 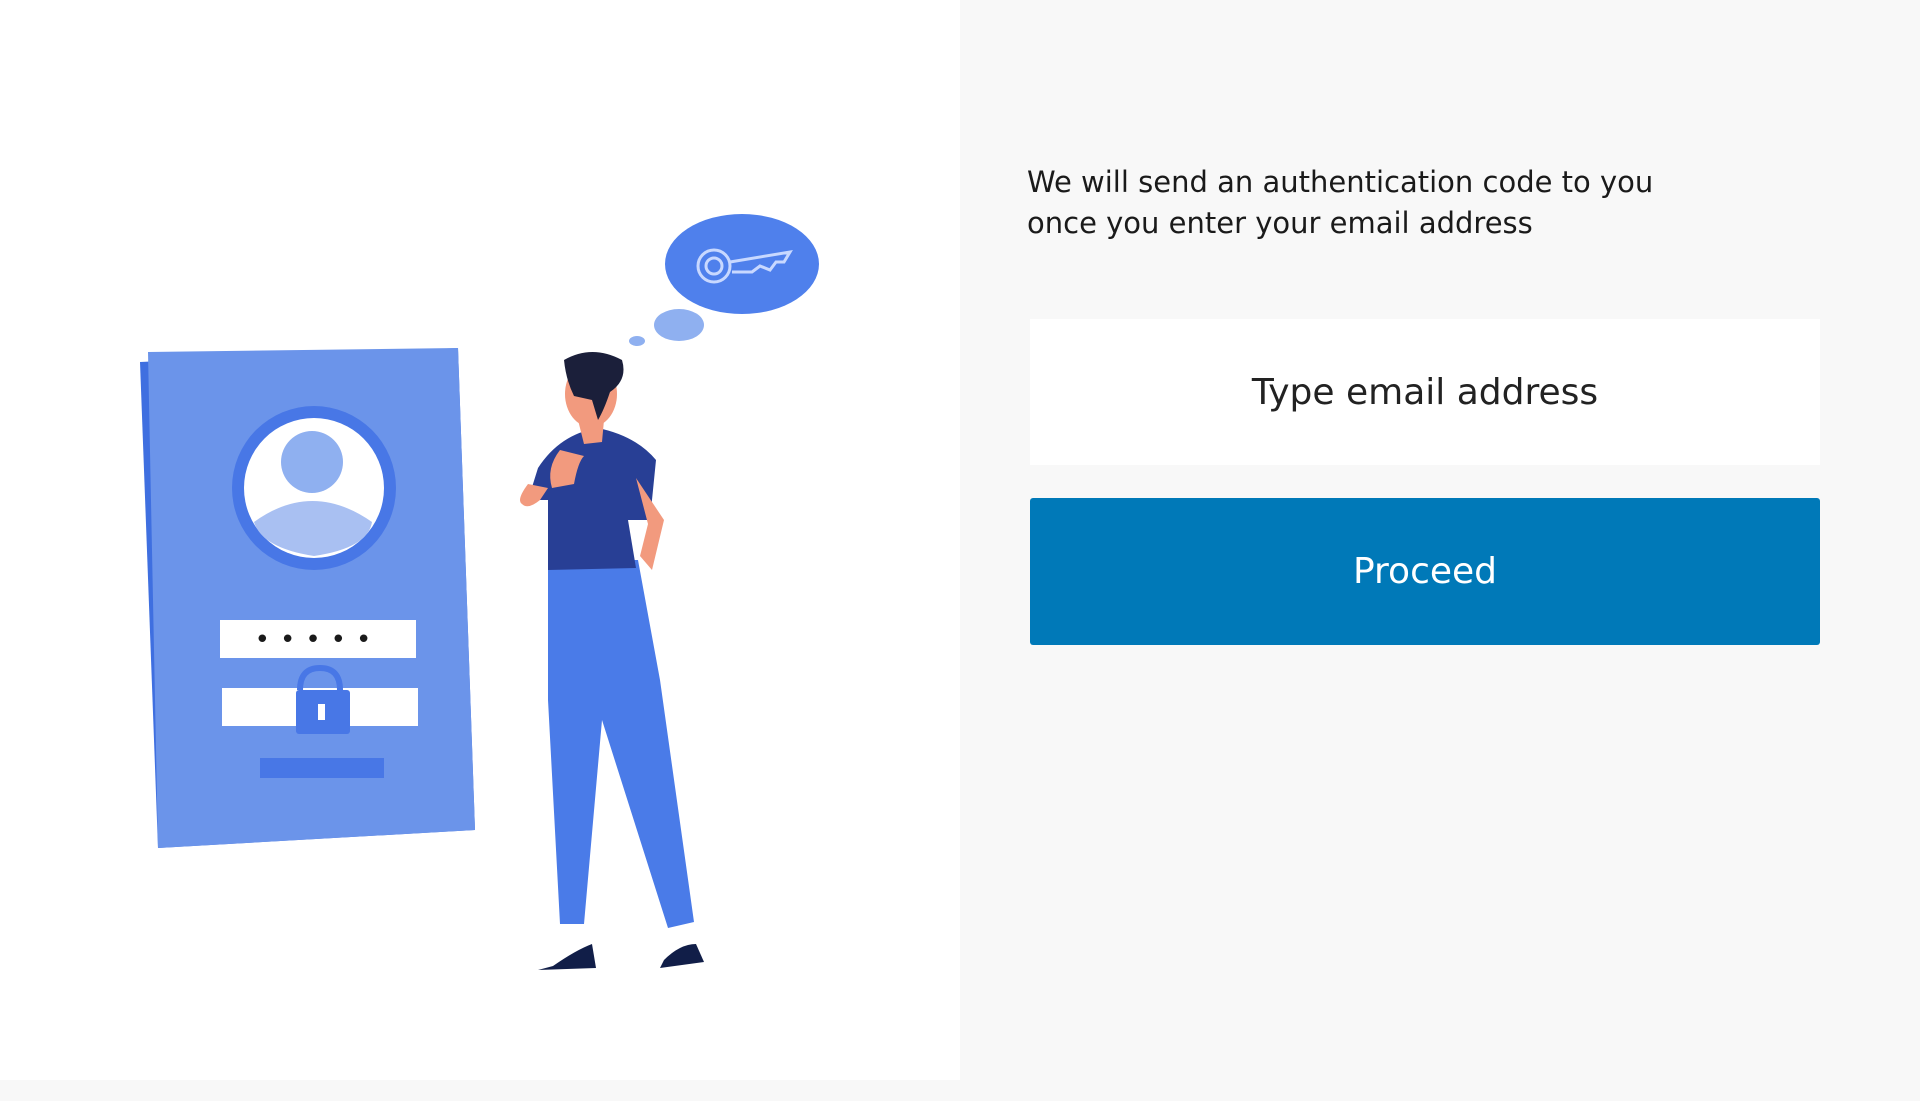 I want to click on person-graphic, so click(x=612, y=661).